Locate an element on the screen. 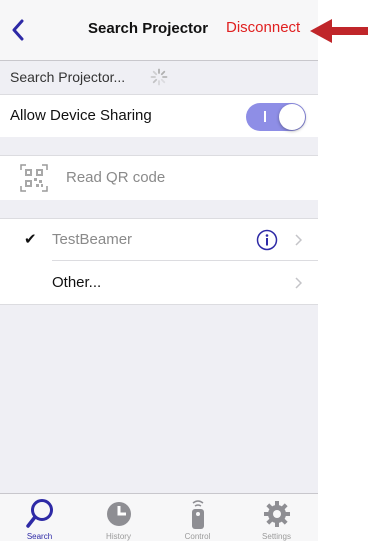  gear-icon is located at coordinates (276, 514).